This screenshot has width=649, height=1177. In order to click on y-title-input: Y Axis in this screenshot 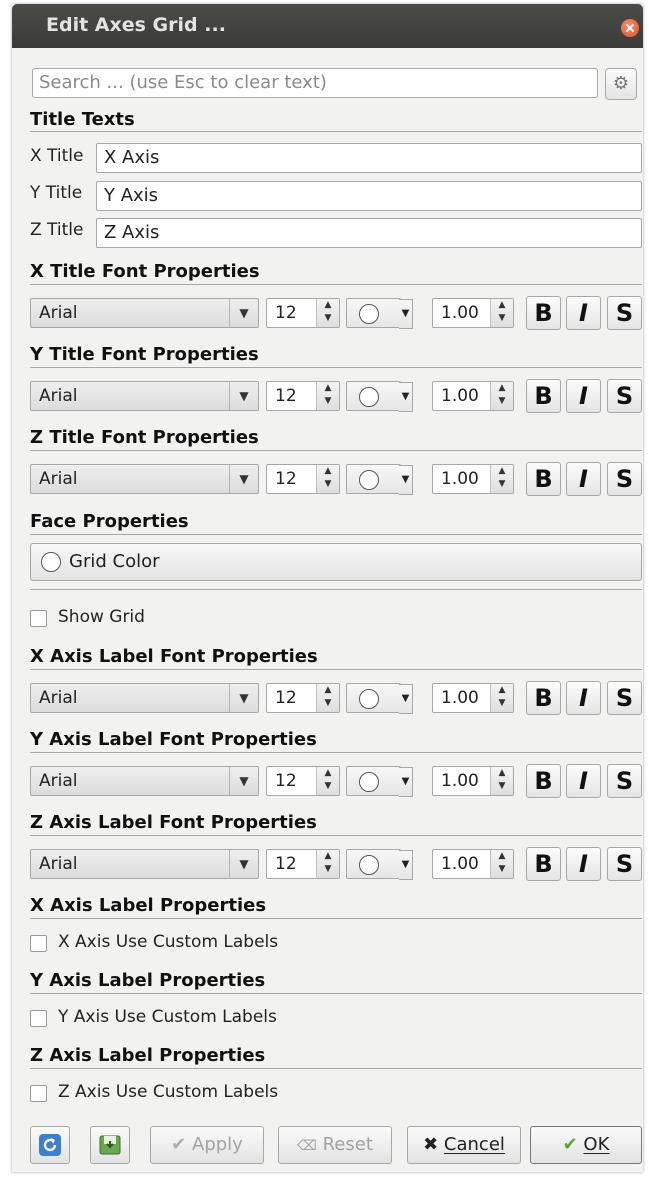, I will do `click(369, 196)`.